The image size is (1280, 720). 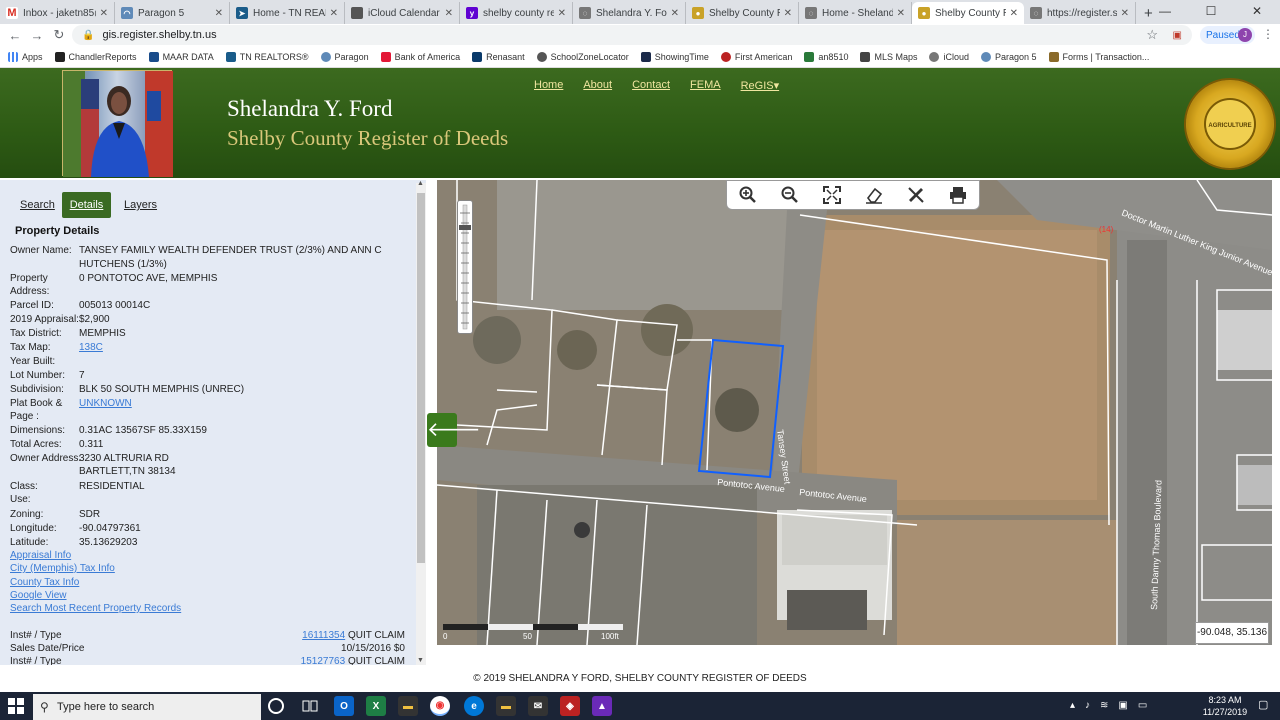 What do you see at coordinates (570, 706) in the screenshot?
I see `app-icon-red: ◈` at bounding box center [570, 706].